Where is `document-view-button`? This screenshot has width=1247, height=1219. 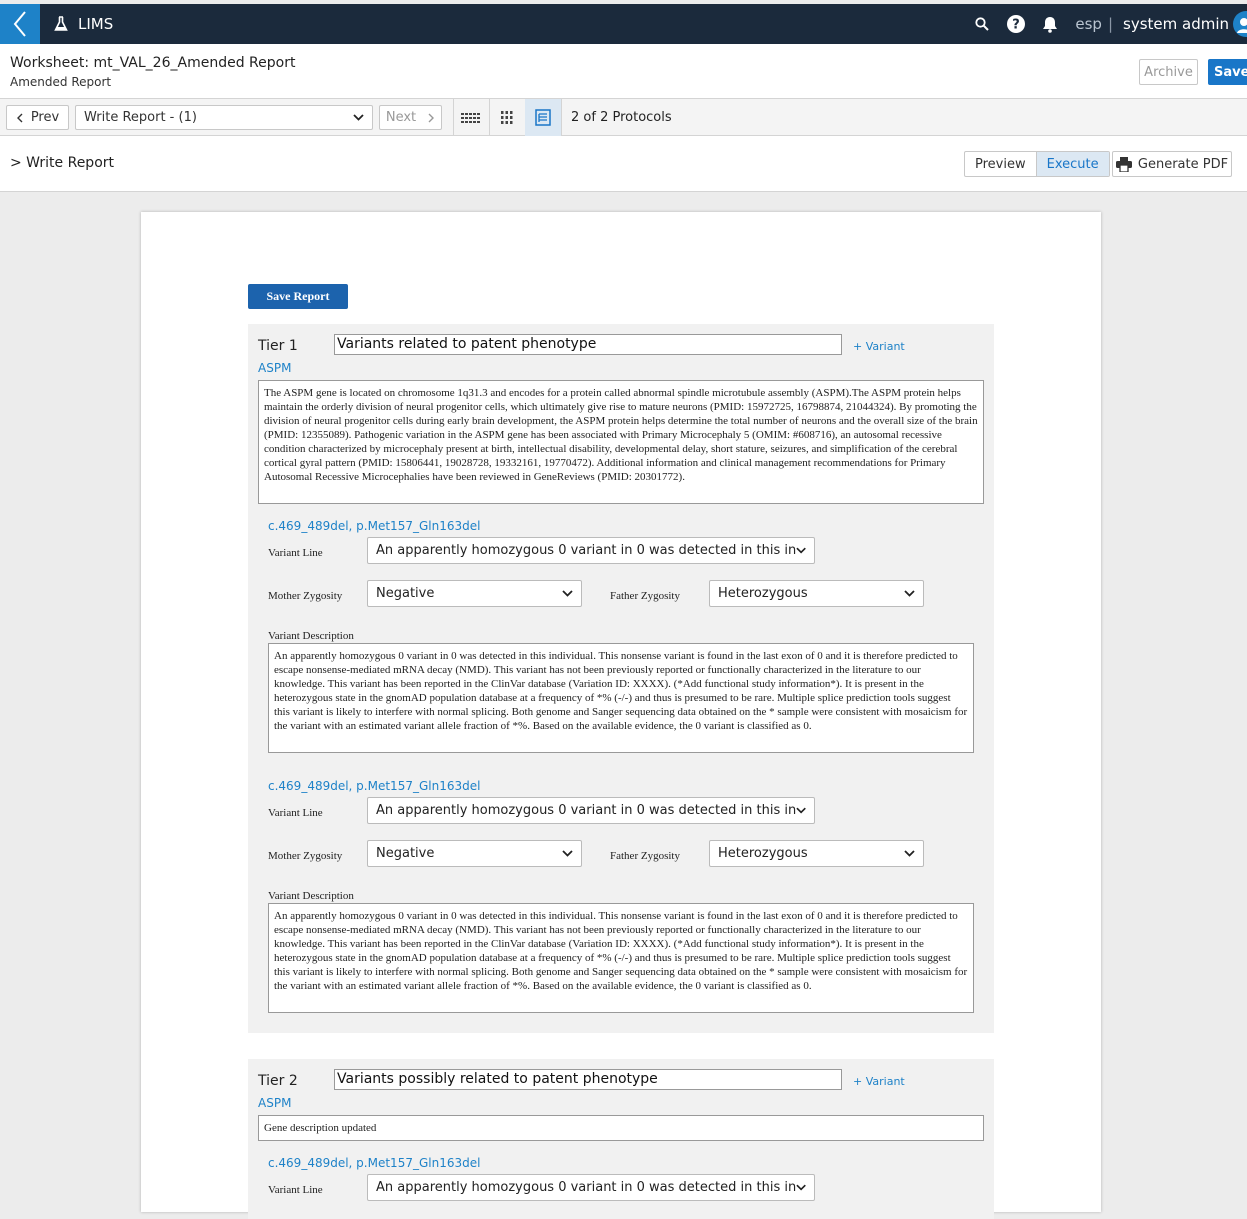
document-view-button is located at coordinates (543, 117).